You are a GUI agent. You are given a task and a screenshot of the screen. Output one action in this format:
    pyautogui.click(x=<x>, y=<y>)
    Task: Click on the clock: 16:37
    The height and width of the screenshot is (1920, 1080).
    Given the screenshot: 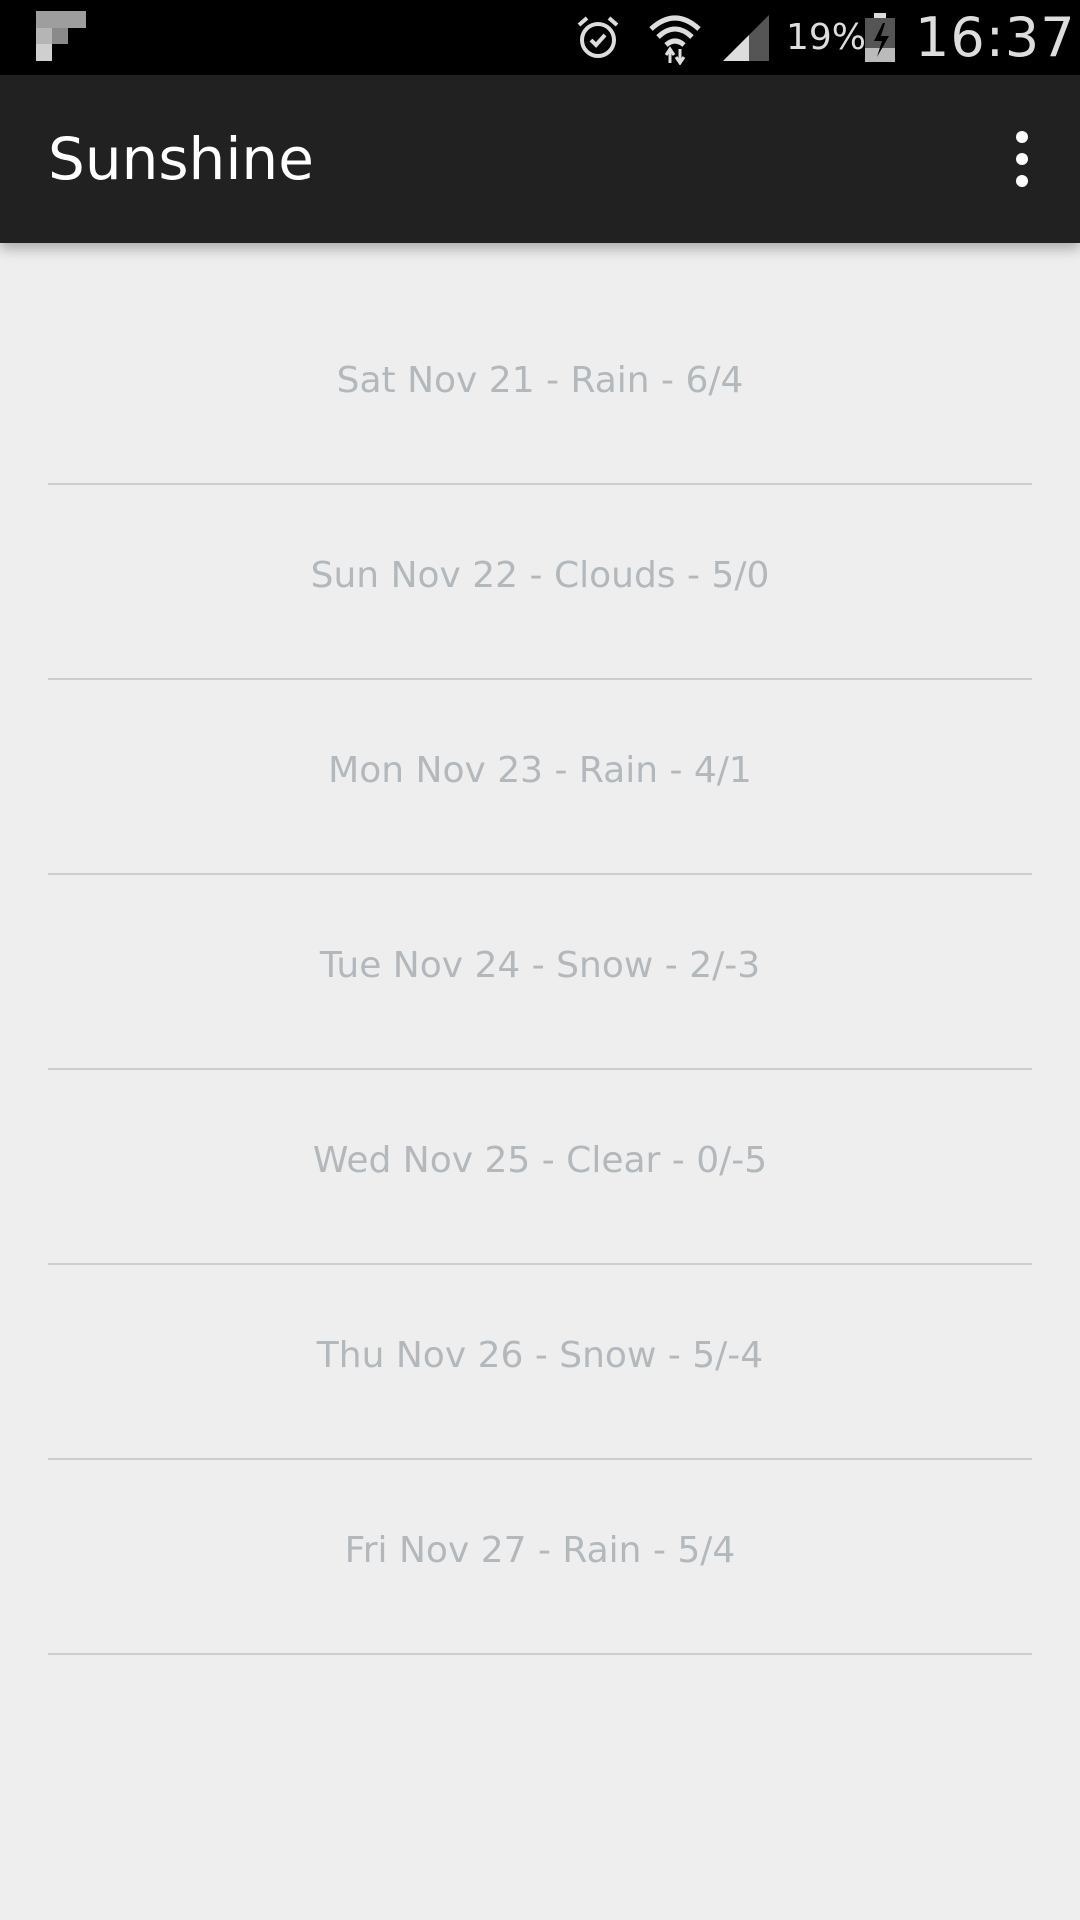 What is the action you would take?
    pyautogui.click(x=995, y=37)
    